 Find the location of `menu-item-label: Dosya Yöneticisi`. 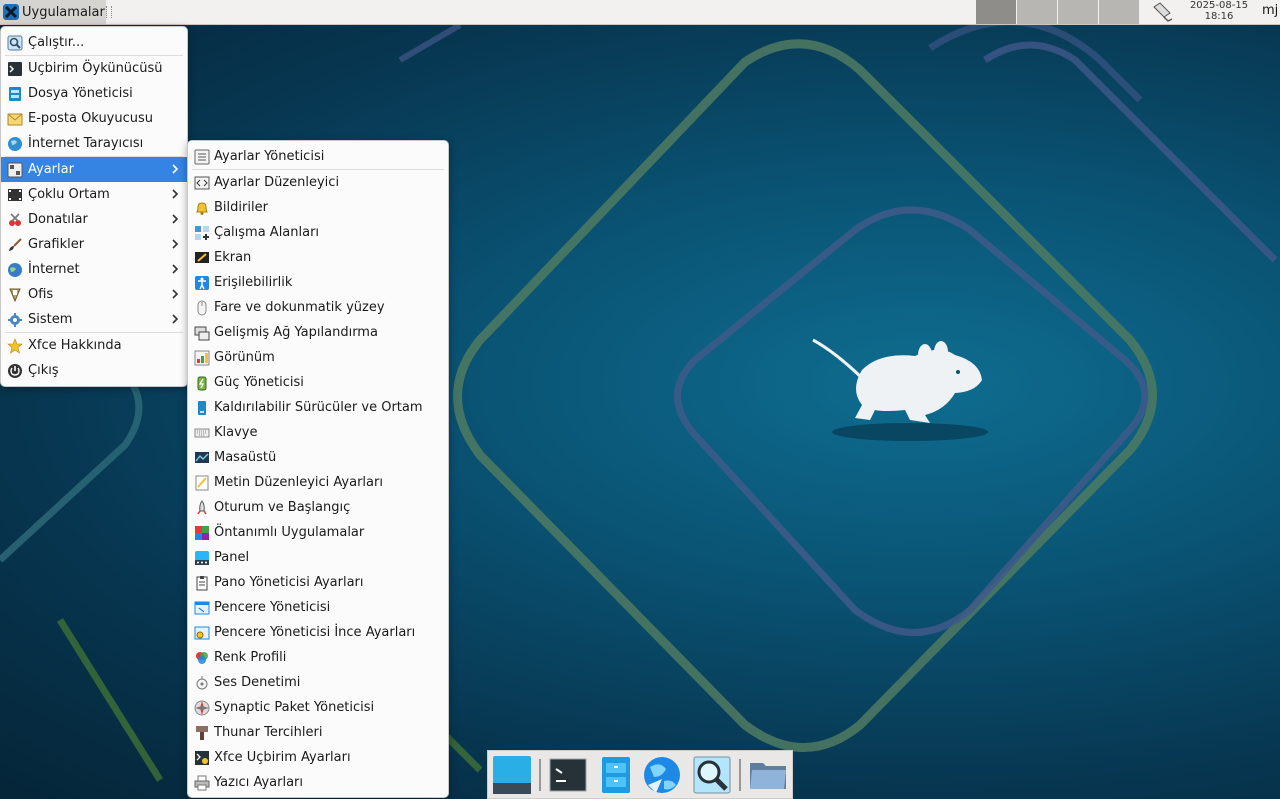

menu-item-label: Dosya Yöneticisi is located at coordinates (80, 93).